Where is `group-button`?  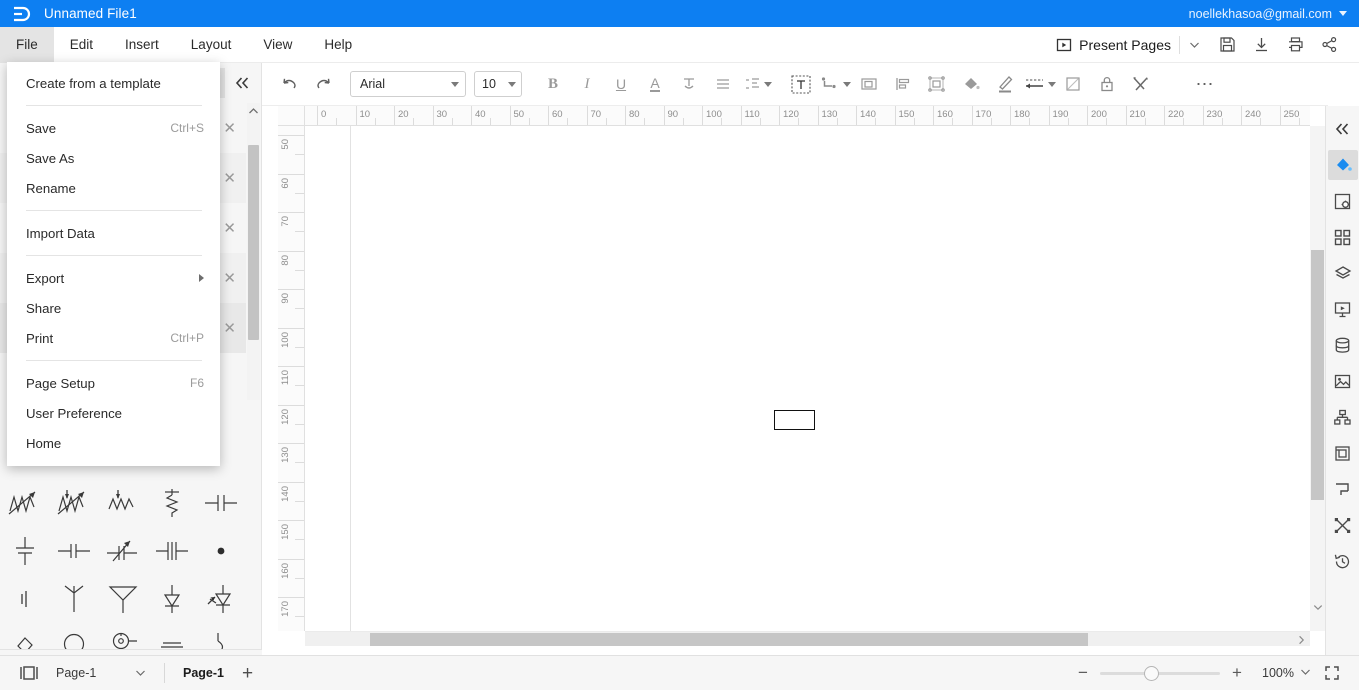
group-button is located at coordinates (937, 84).